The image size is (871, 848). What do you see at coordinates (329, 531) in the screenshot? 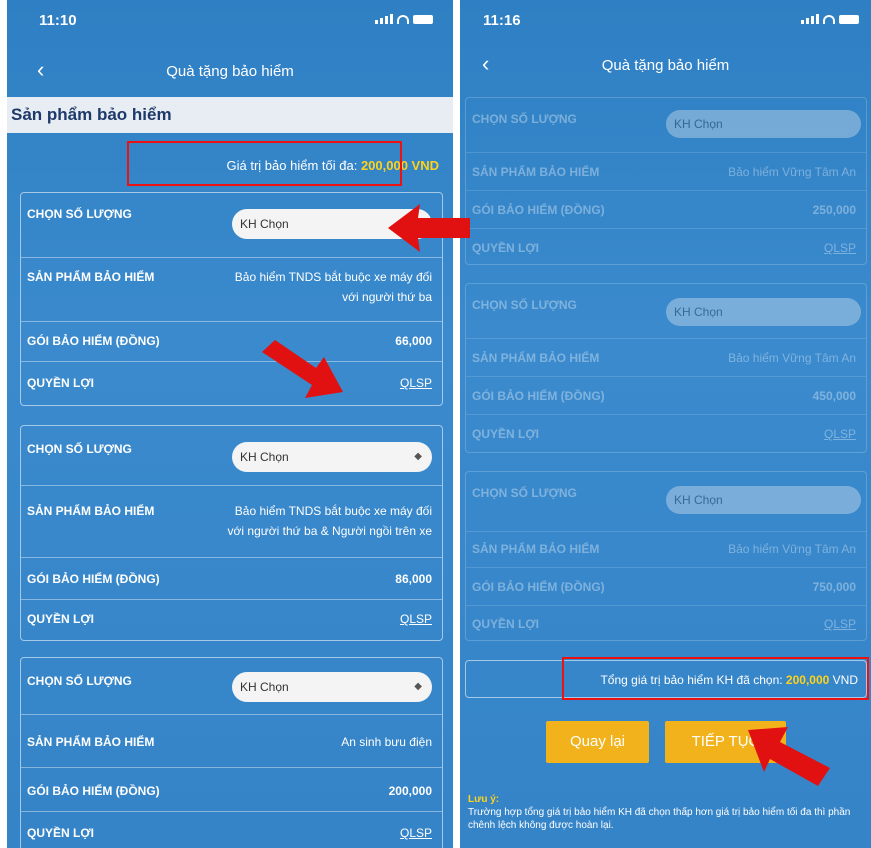
I see `product-name-line2: với người thứ ba & Người ngồi trên xe` at bounding box center [329, 531].